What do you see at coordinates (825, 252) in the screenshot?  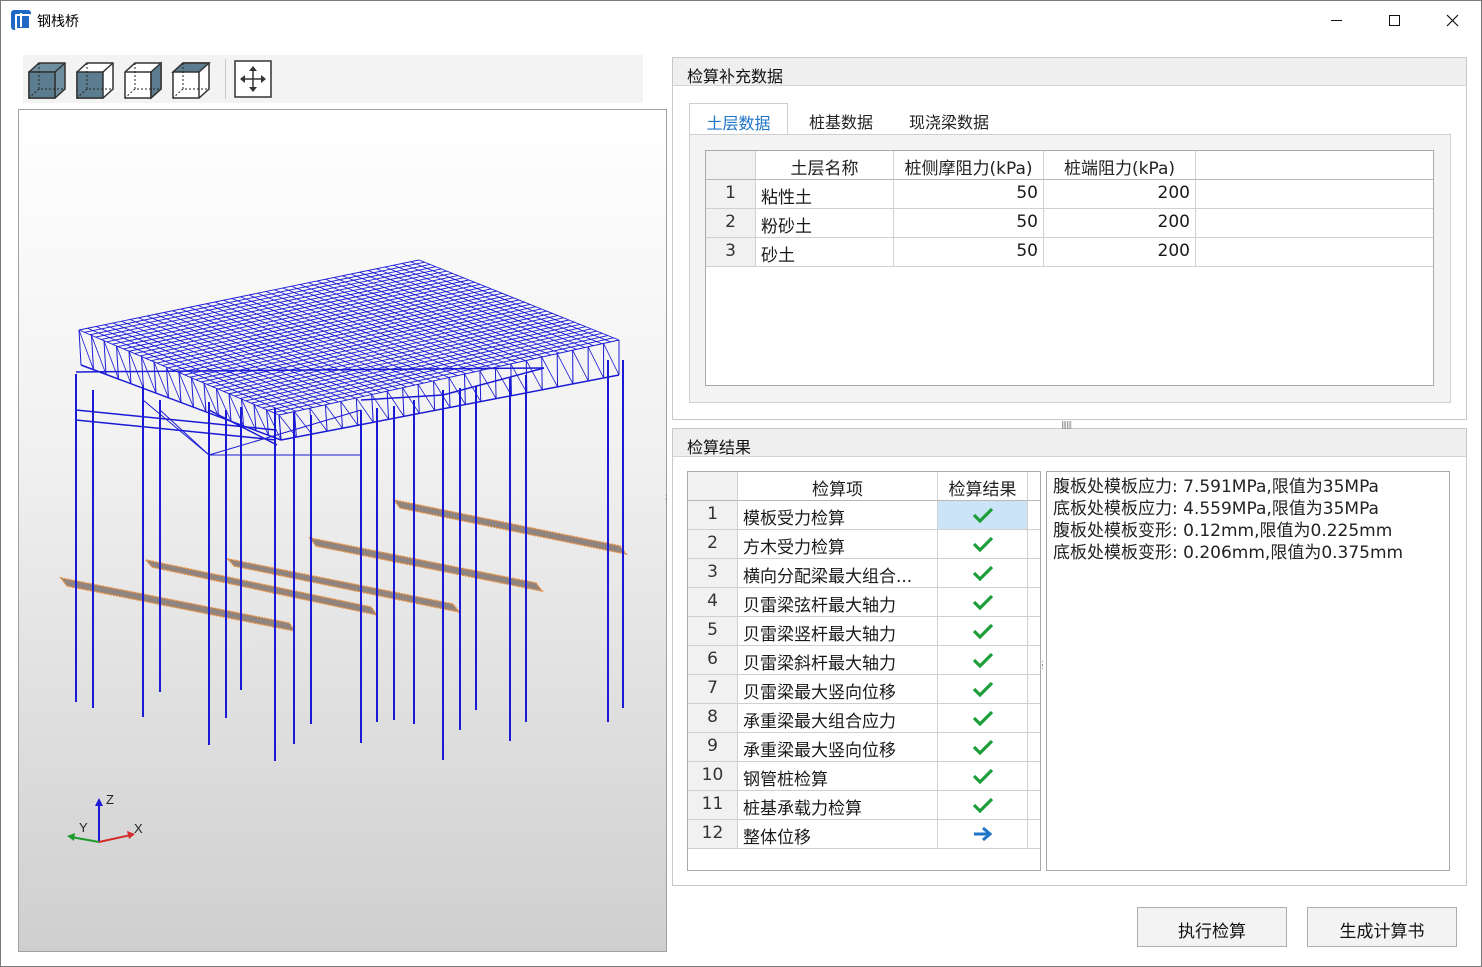 I see `table-cell: 砂土` at bounding box center [825, 252].